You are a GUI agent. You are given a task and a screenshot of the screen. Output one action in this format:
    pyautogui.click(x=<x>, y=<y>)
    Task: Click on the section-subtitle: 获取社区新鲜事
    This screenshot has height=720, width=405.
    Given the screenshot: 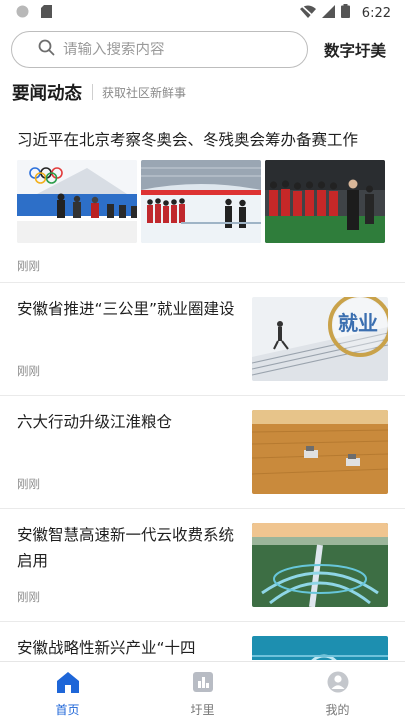 What is the action you would take?
    pyautogui.click(x=144, y=92)
    